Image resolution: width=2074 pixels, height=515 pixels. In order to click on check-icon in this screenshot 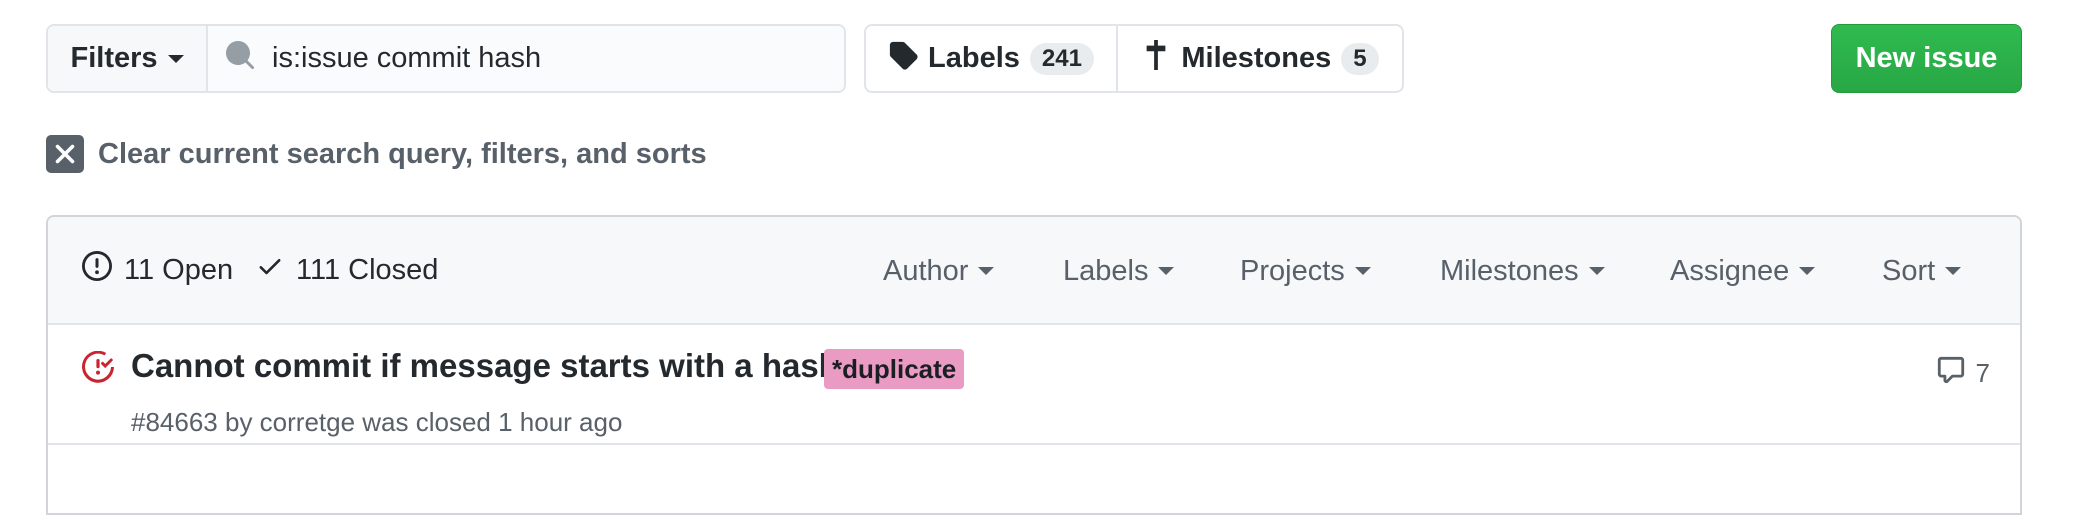, I will do `click(270, 270)`.